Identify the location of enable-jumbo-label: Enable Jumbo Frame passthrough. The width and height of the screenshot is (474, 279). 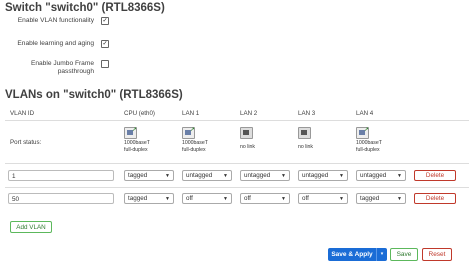
(62, 67).